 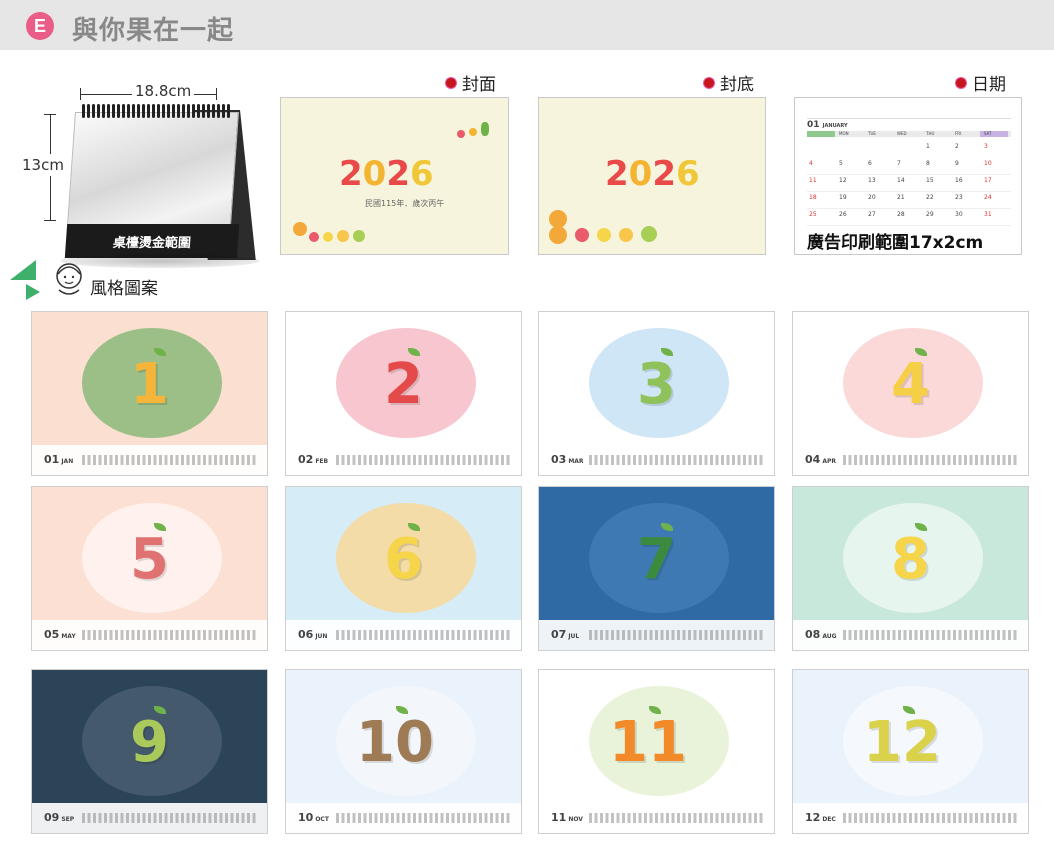 I want to click on date-cell: 8, so click(x=928, y=163).